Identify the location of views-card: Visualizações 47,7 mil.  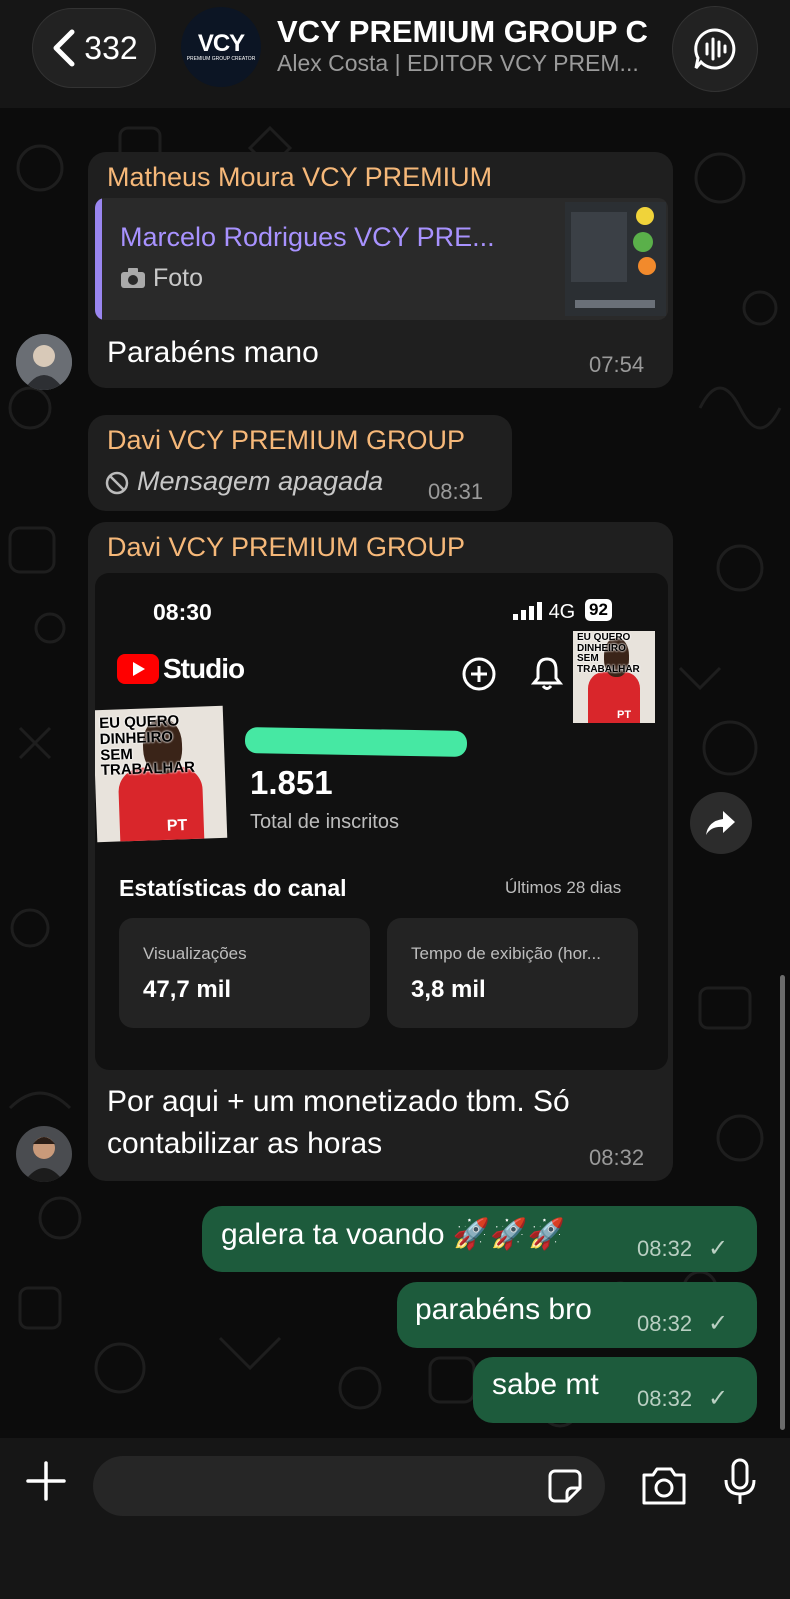
(244, 973).